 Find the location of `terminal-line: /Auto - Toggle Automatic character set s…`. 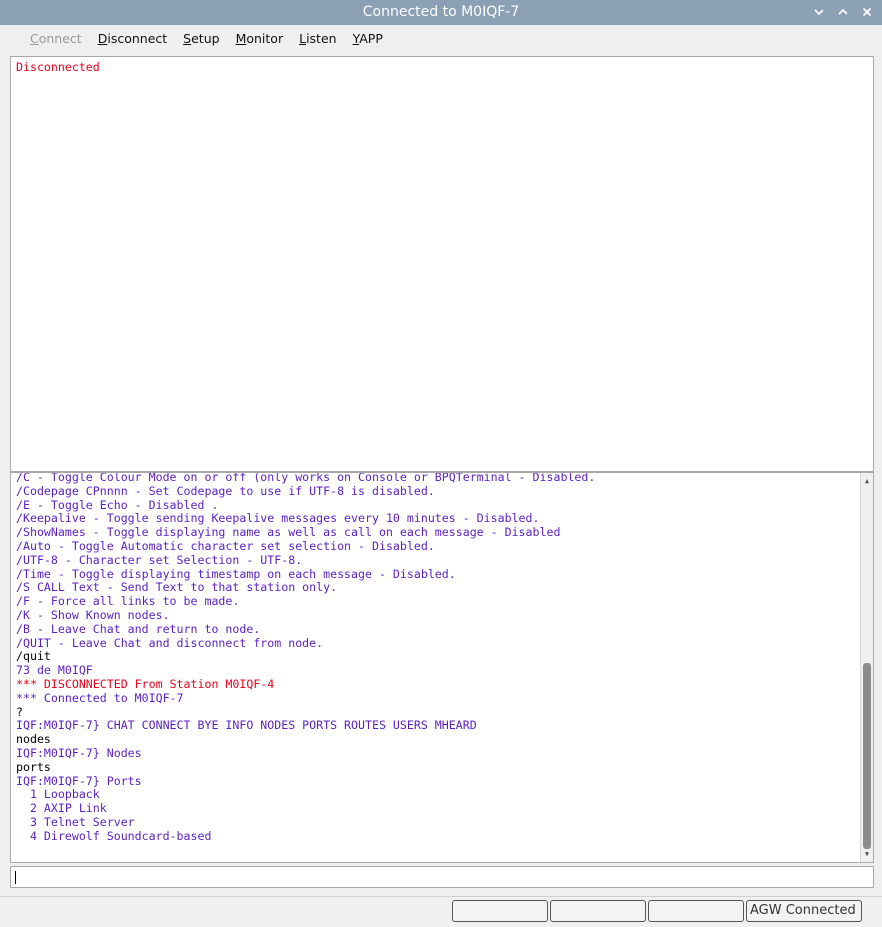

terminal-line: /Auto - Toggle Automatic character set s… is located at coordinates (225, 545).